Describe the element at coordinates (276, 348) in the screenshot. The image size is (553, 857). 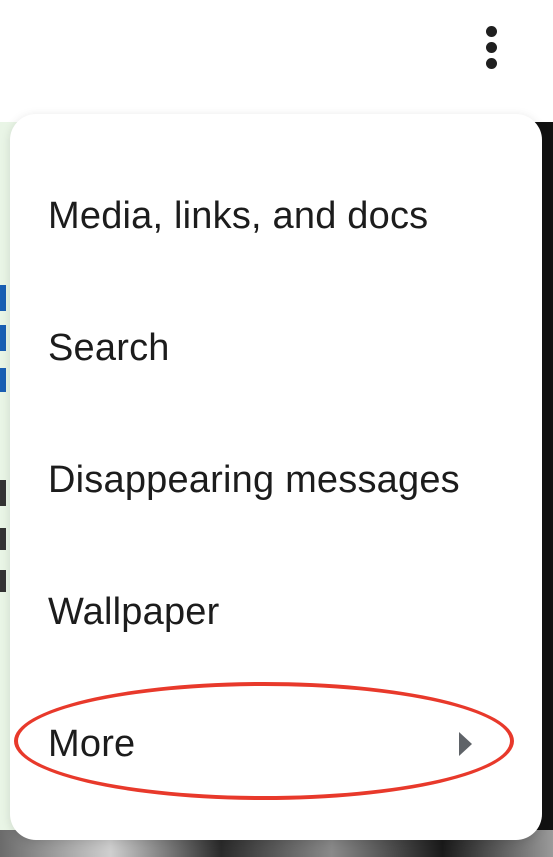
I see `menu-item-search: Search` at that location.